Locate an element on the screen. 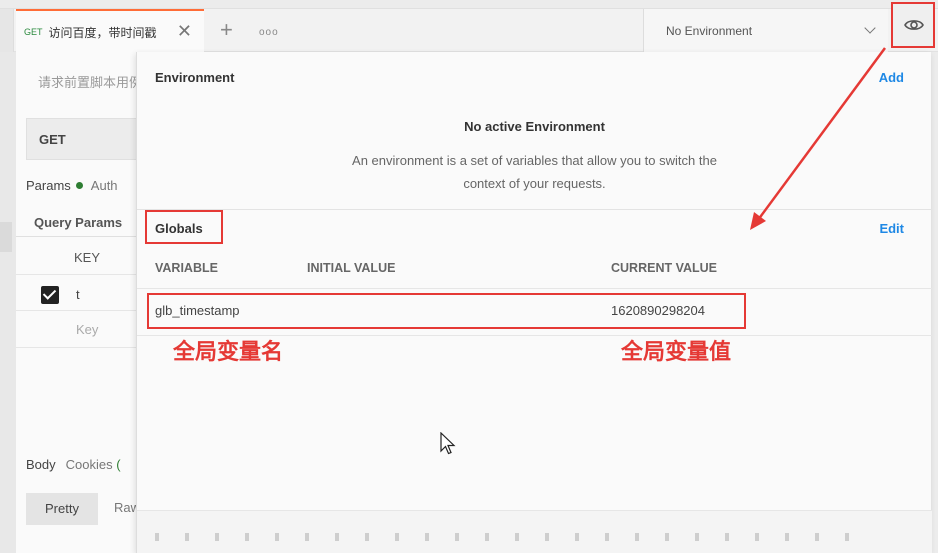  add-environment-link: Add is located at coordinates (891, 77).